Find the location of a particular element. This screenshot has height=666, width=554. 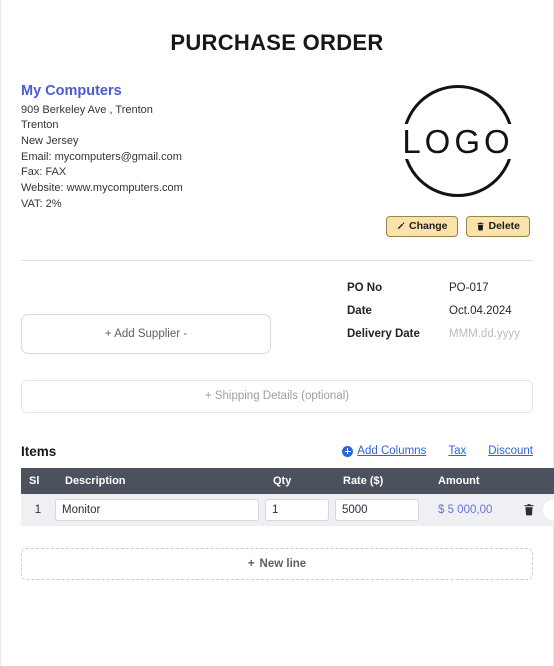

logo-actions: Change Delete is located at coordinates (458, 226).